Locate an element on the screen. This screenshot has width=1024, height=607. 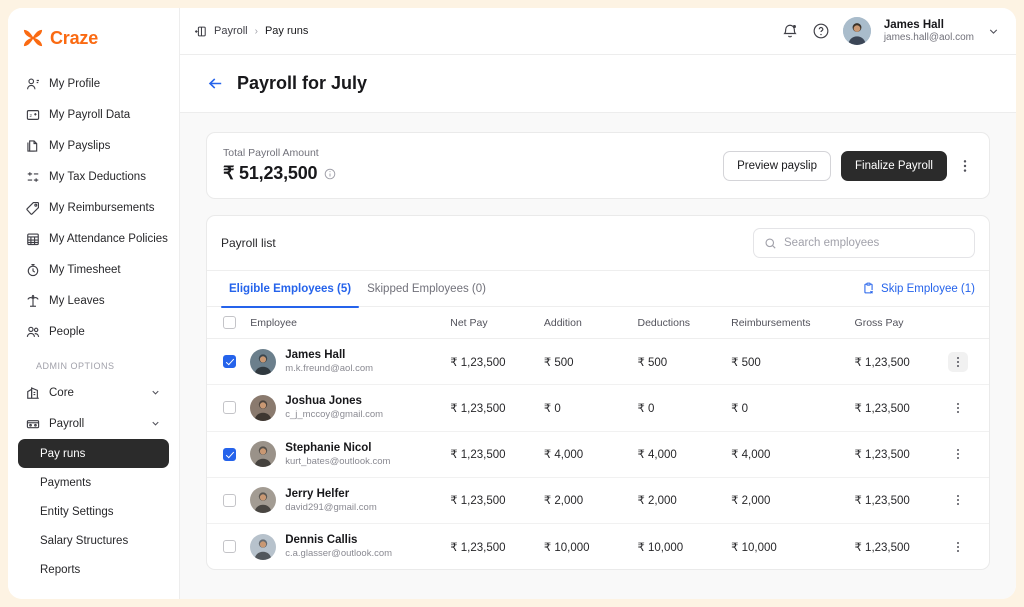
payroll-list-title: Payroll list is located at coordinates (248, 243).